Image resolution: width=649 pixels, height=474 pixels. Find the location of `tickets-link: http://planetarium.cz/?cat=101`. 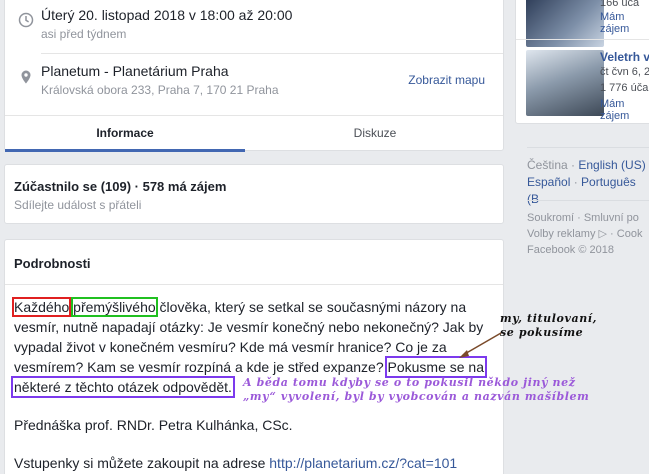

tickets-link: http://planetarium.cz/?cat=101 is located at coordinates (363, 463).